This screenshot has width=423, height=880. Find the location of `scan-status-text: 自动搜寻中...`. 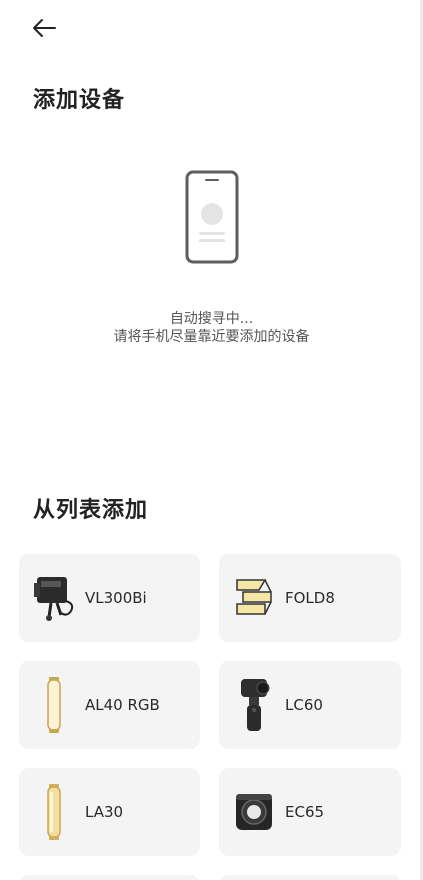

scan-status-text: 自动搜寻中... is located at coordinates (211, 319).